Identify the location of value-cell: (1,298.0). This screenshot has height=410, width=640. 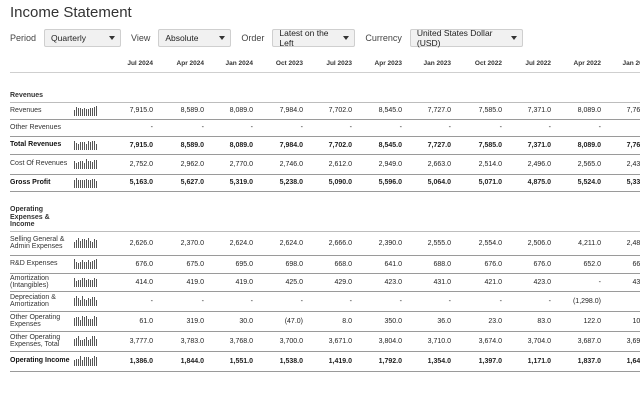
(579, 301).